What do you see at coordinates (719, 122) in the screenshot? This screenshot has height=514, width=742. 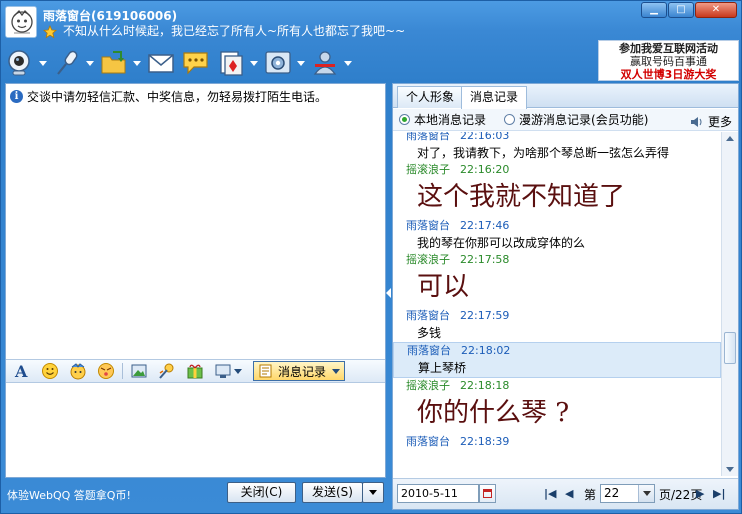 I see `more-label: 更多` at bounding box center [719, 122].